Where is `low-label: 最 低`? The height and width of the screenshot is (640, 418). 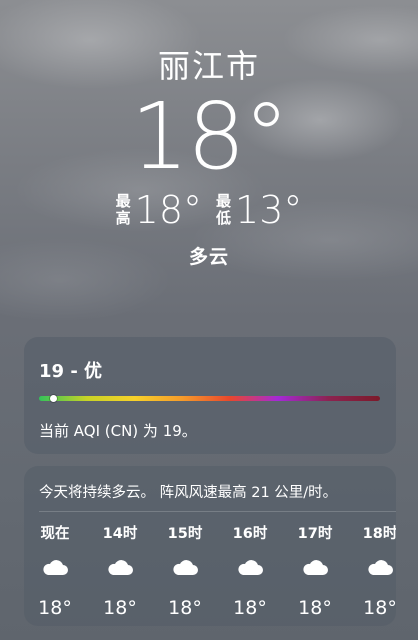 low-label: 最 低 is located at coordinates (224, 209).